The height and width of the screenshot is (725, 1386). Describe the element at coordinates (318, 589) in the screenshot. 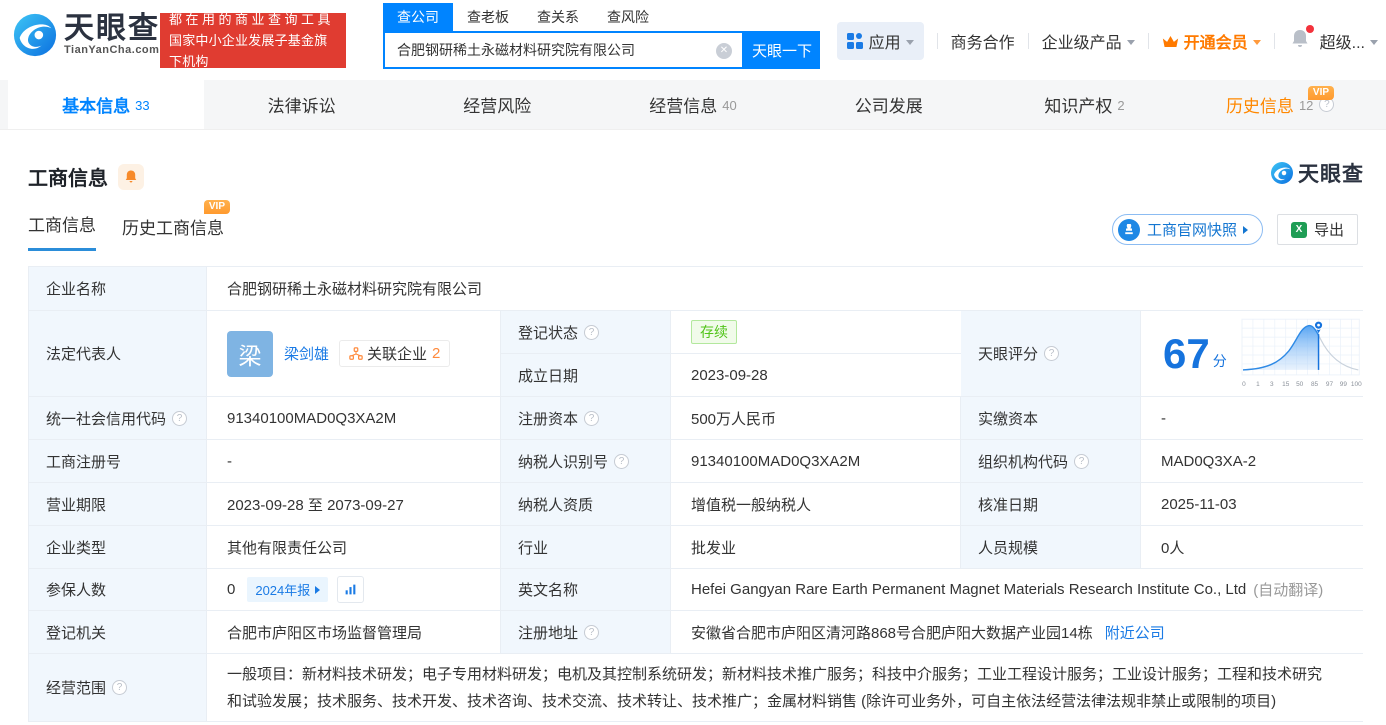

I see `arrow-right-icon` at that location.